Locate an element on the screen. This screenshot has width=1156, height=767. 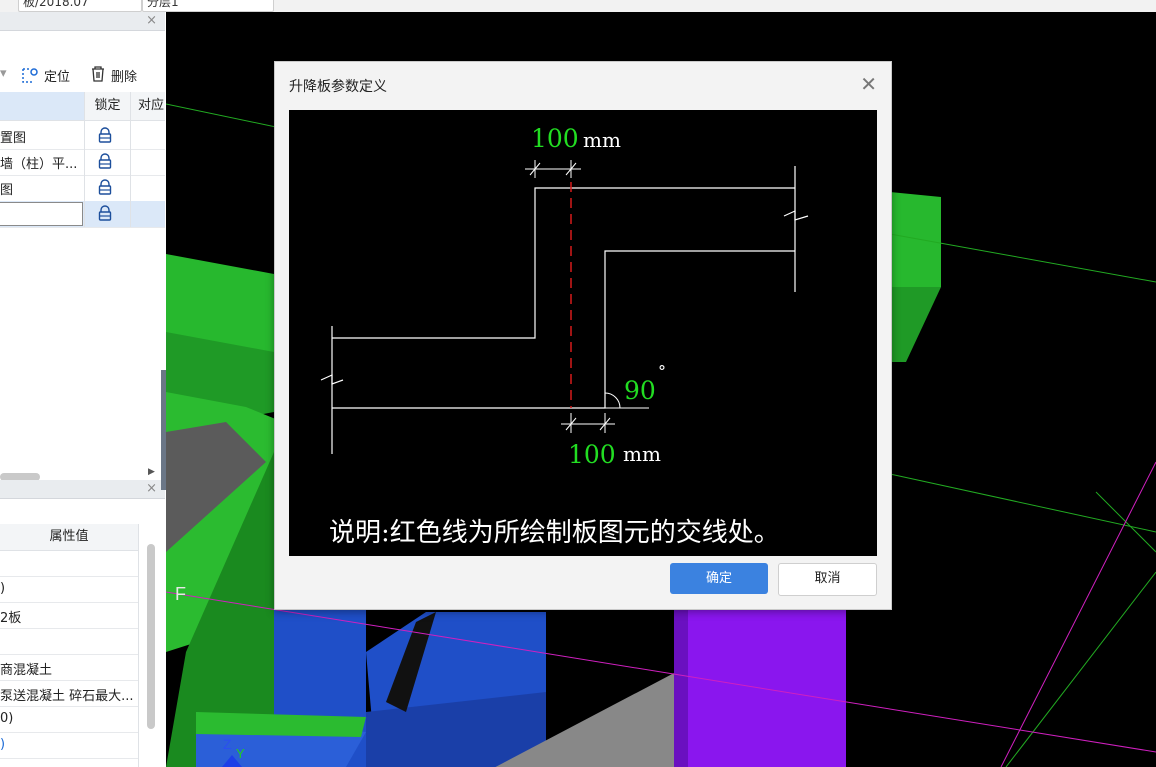
drawing-panel-header: × is located at coordinates (82, 21).